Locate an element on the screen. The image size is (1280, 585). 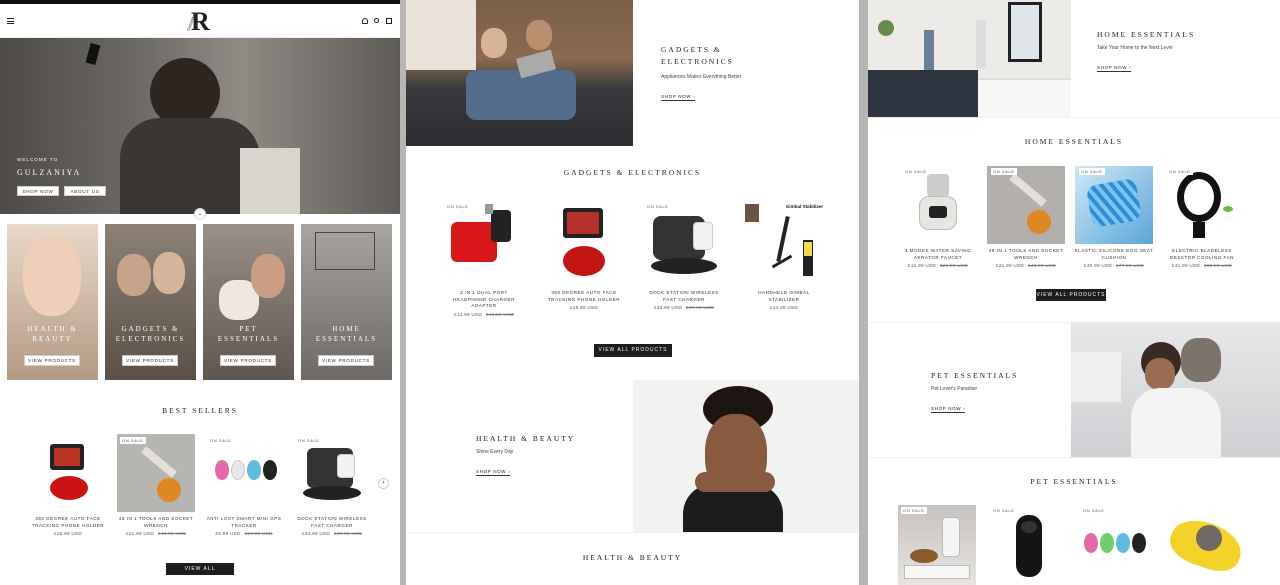
home-banner-subtitle: Take Your Home to the Next Level is located at coordinates (1135, 48).